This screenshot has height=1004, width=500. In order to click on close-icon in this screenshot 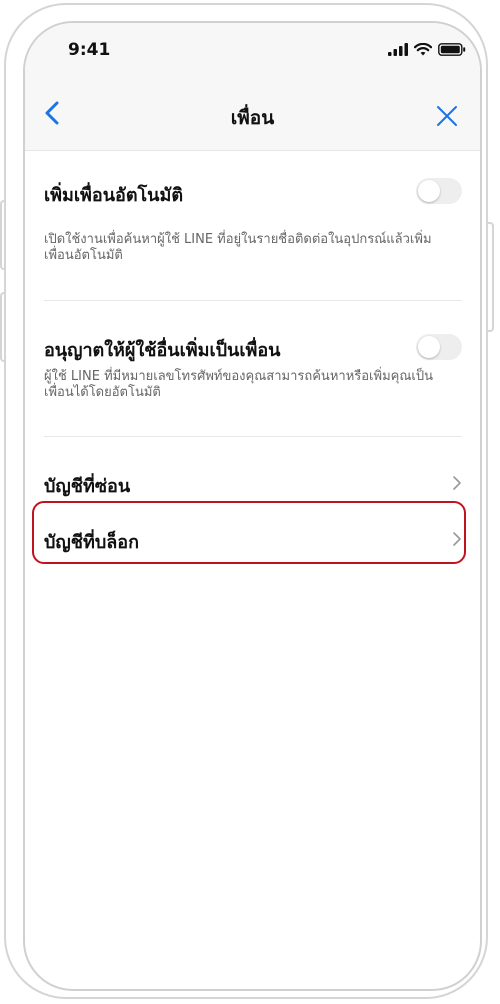, I will do `click(447, 116)`.